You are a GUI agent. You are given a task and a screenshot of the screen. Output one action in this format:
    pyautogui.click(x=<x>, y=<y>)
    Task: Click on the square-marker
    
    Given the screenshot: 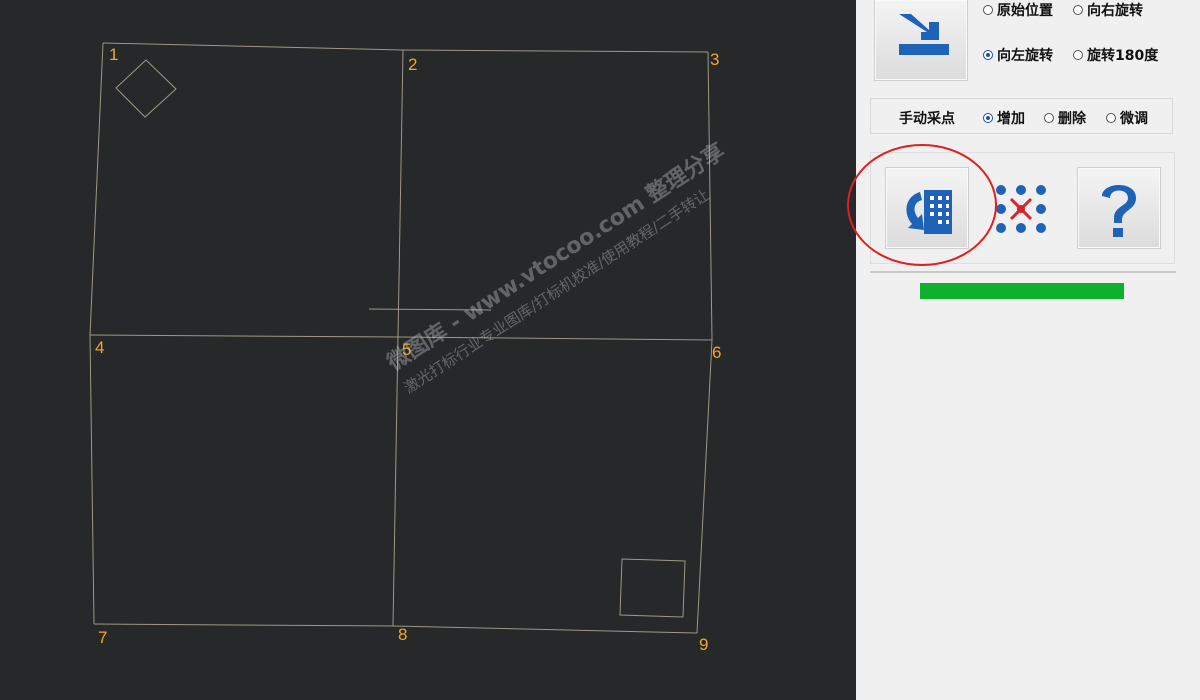 What is the action you would take?
    pyautogui.click(x=652, y=588)
    